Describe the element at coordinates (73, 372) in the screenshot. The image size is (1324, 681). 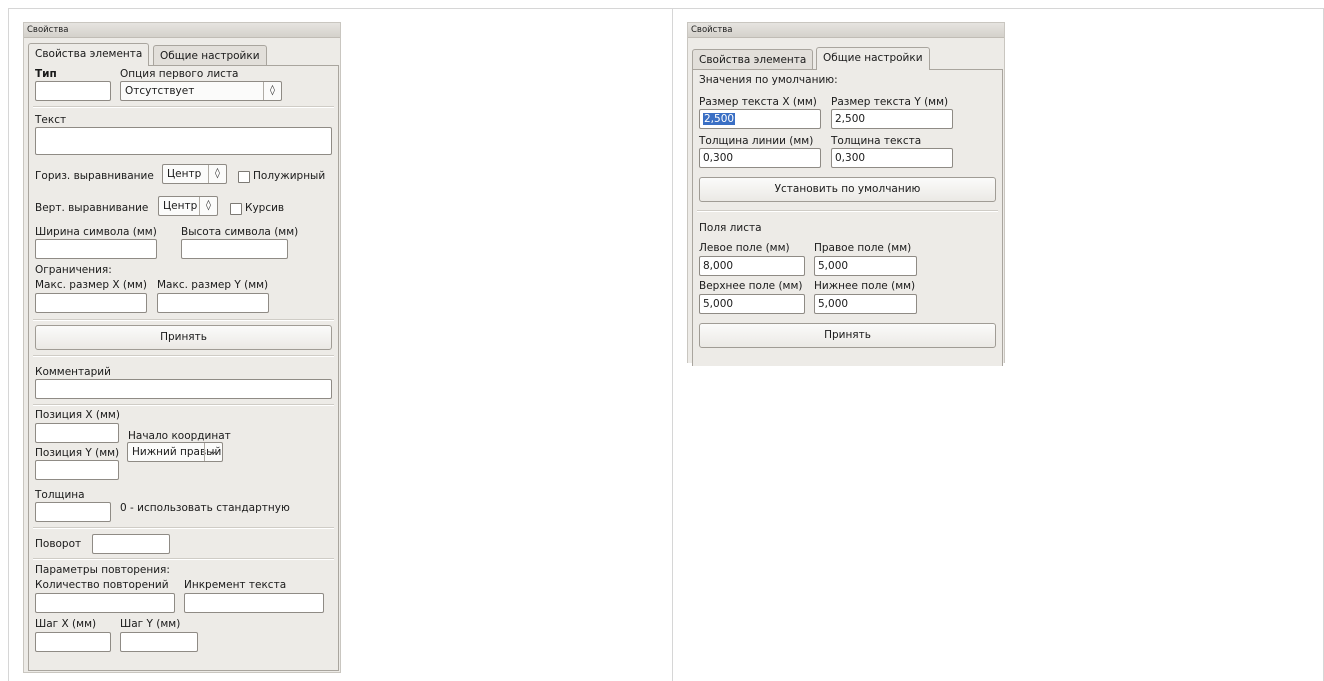
I see `comment-label: Комментарий` at that location.